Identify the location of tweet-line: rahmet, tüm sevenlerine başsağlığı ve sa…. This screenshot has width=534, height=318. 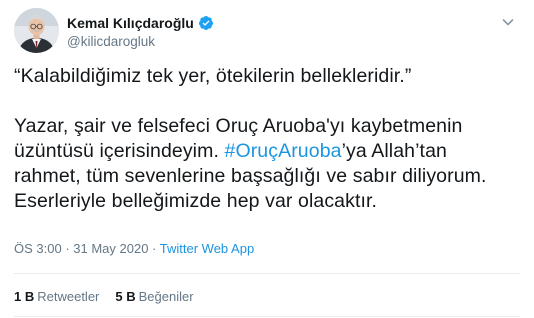
(250, 176).